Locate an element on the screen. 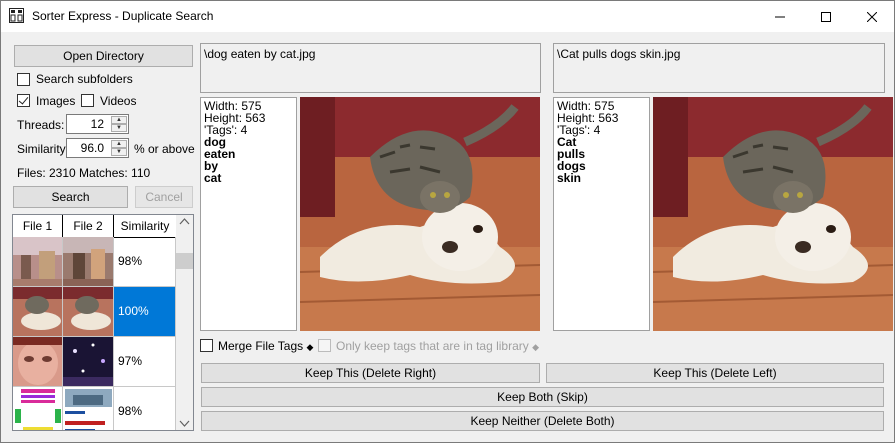 The width and height of the screenshot is (895, 443). only-keep-info-icon: ◆ is located at coordinates (536, 347).